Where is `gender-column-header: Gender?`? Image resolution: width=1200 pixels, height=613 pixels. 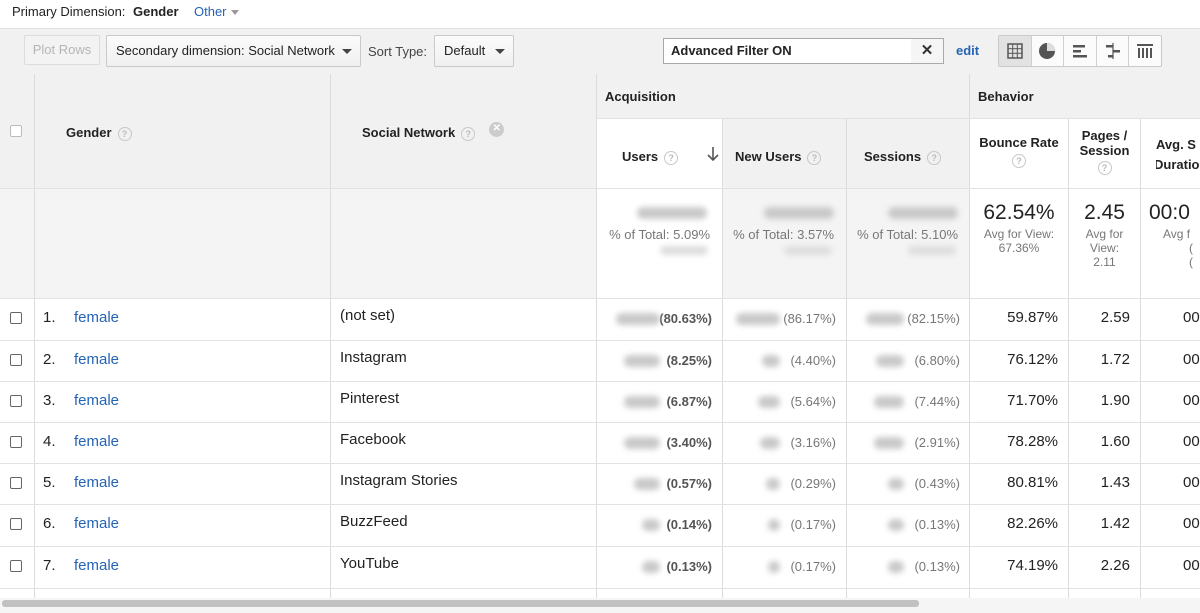
gender-column-header: Gender? is located at coordinates (99, 133).